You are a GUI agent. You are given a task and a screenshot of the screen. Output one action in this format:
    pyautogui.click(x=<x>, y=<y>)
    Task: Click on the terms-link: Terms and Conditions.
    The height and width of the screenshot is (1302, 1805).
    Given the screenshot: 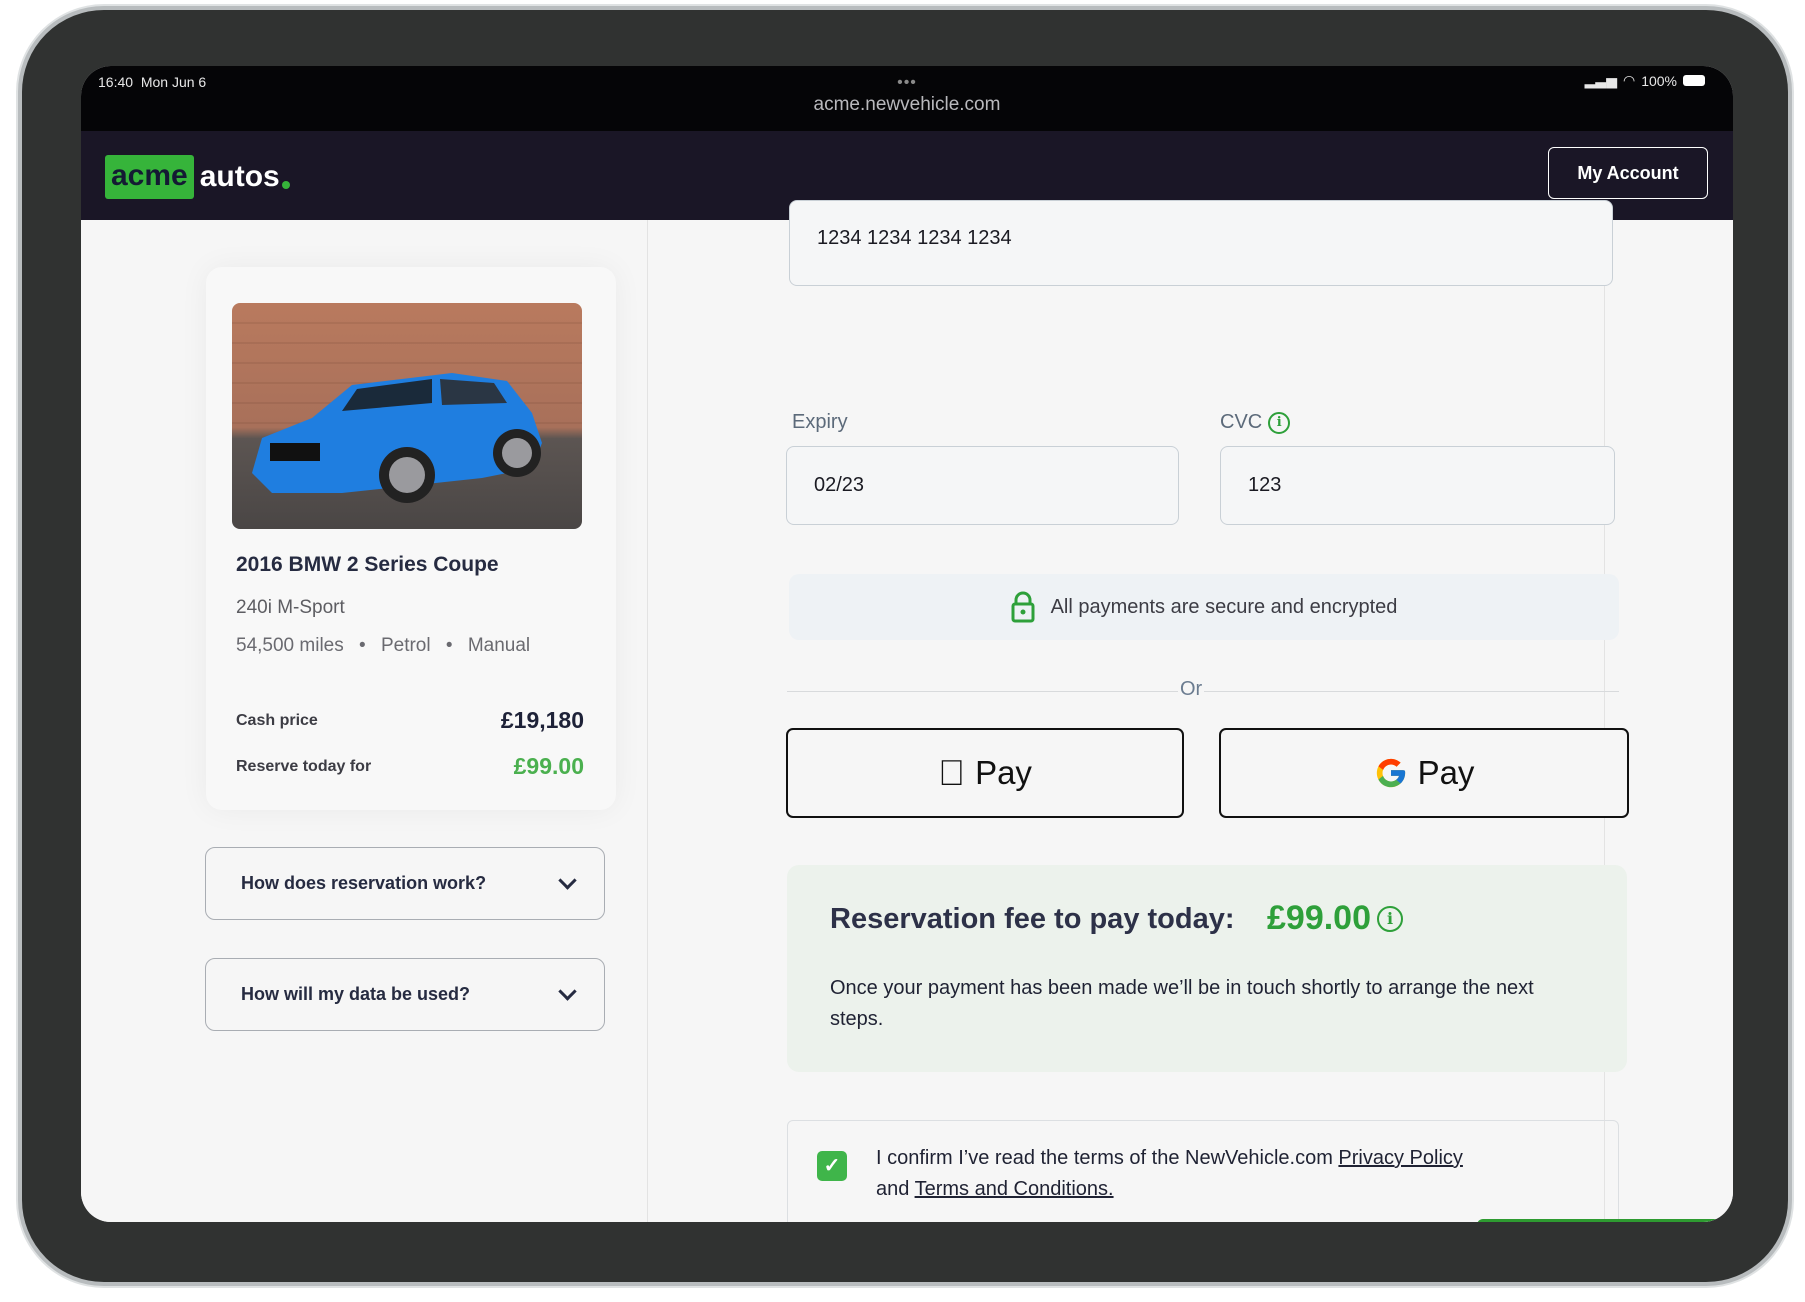 What is the action you would take?
    pyautogui.click(x=1014, y=1189)
    